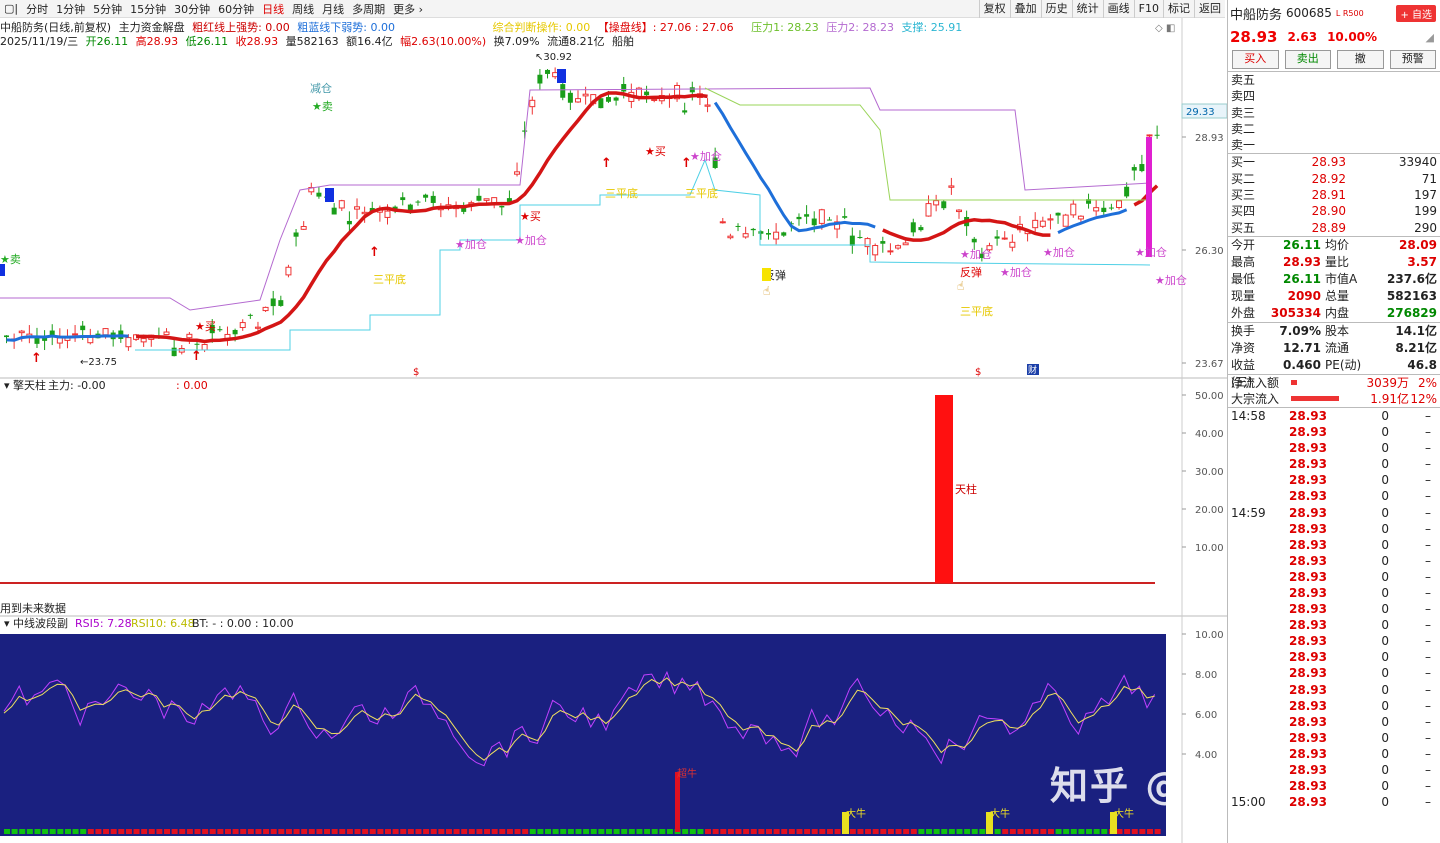 The width and height of the screenshot is (1440, 843). I want to click on bid-row: 买三 28.91 197, so click(1334, 195).